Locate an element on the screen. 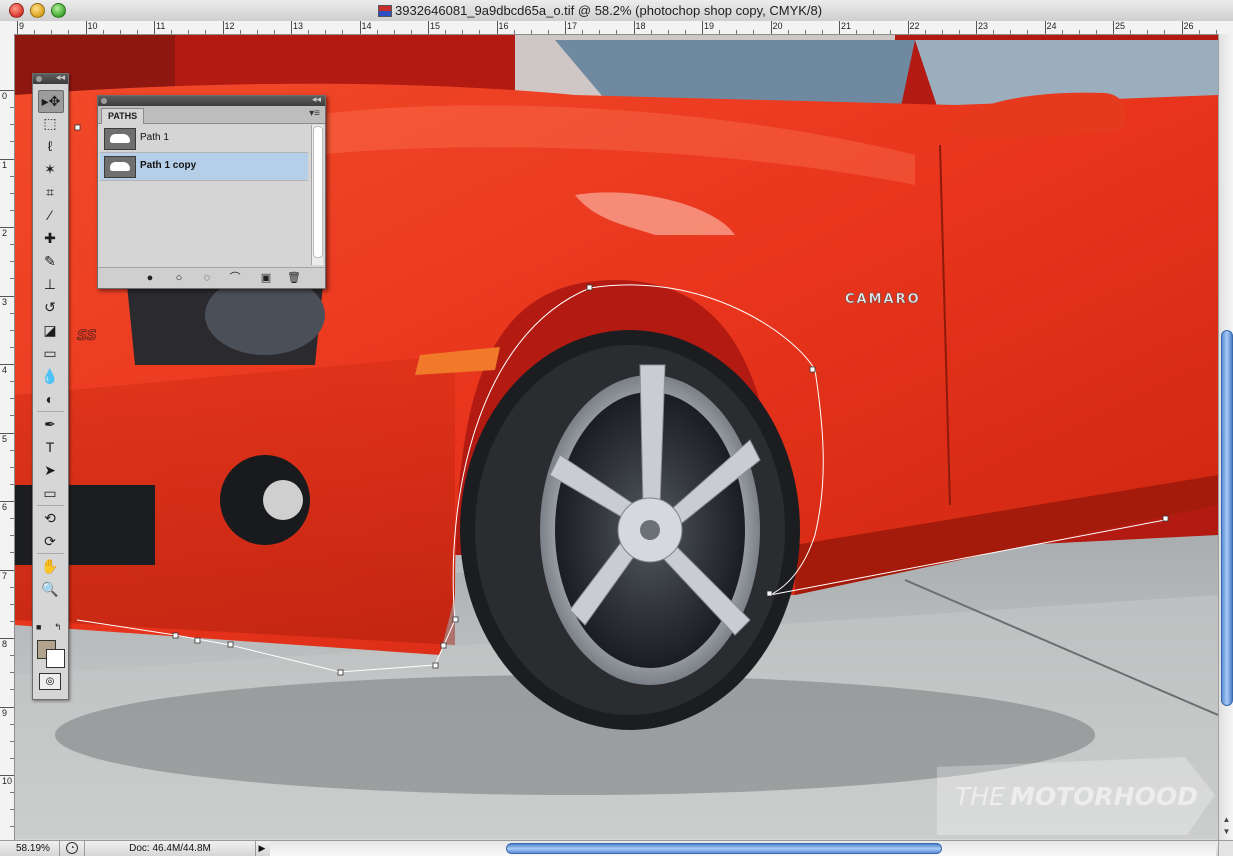  minimize-window-button is located at coordinates (37, 10).